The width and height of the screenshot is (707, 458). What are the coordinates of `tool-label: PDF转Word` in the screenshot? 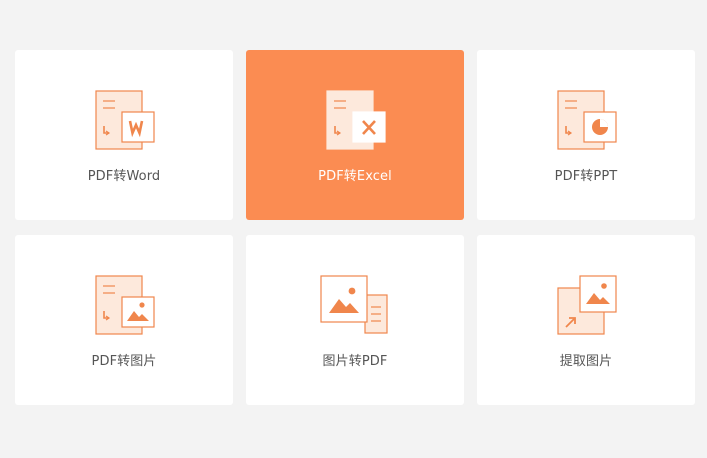 It's located at (124, 176).